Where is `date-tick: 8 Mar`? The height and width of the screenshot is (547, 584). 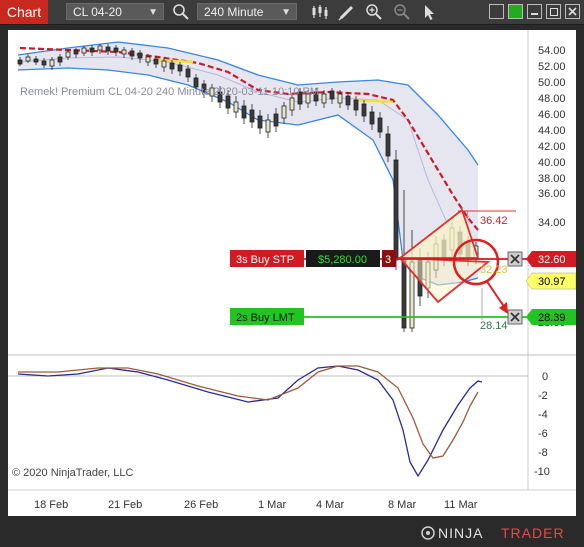 date-tick: 8 Mar is located at coordinates (402, 505).